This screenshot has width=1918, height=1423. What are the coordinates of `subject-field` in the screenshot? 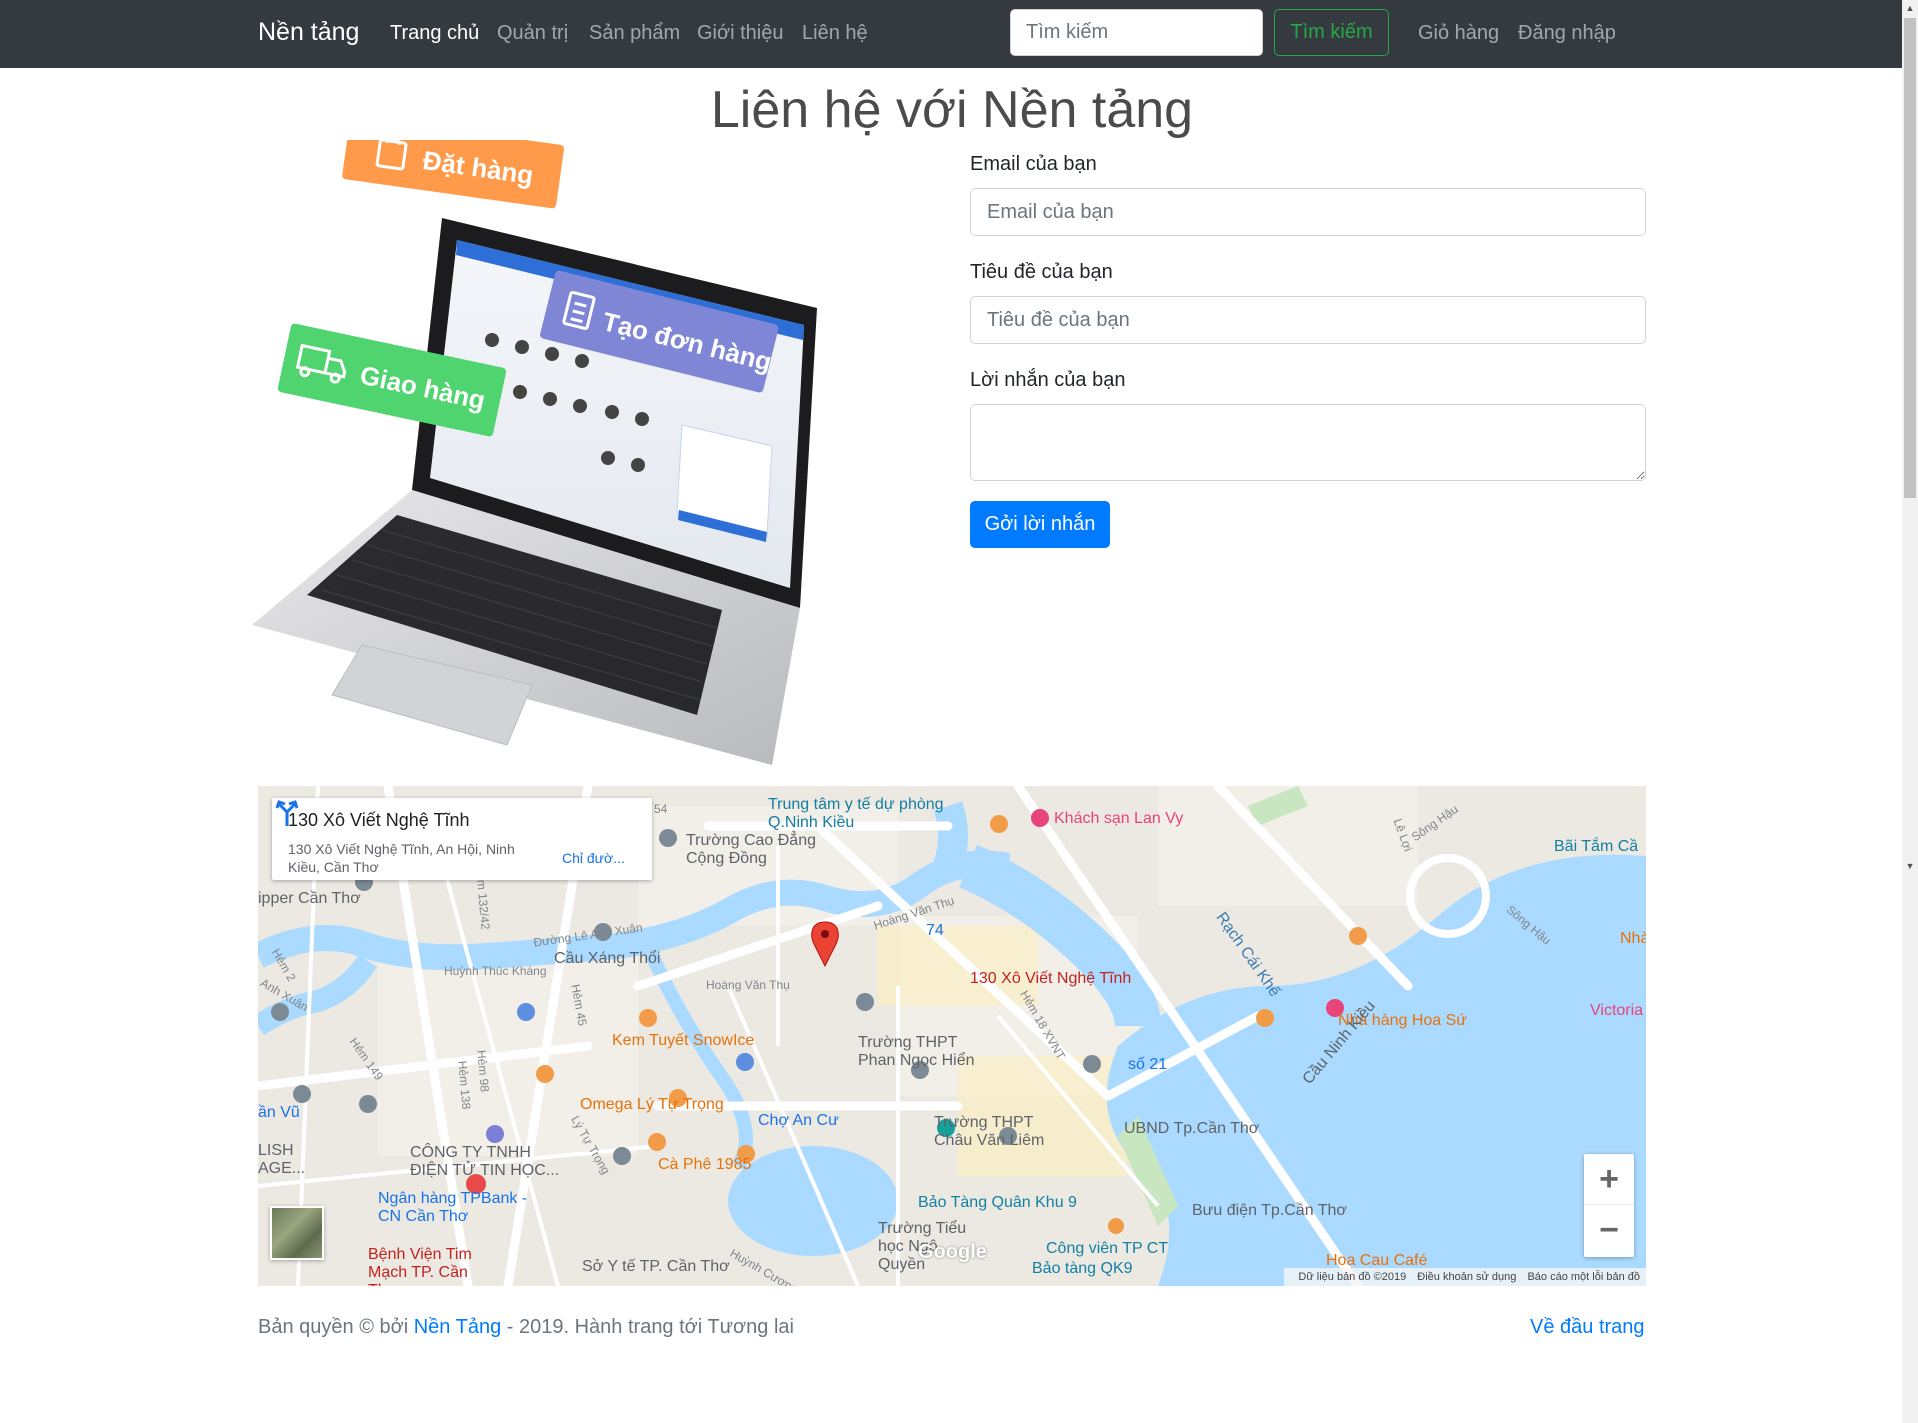 It's located at (1308, 320).